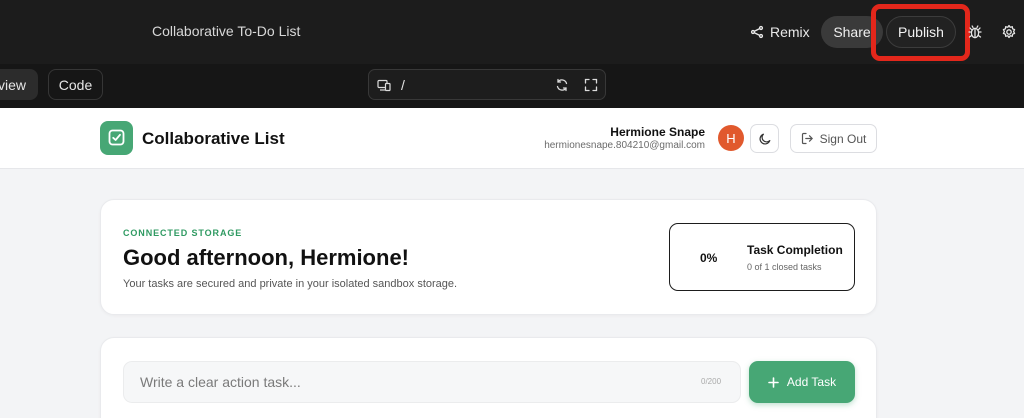 Image resolution: width=1024 pixels, height=418 pixels. Describe the element at coordinates (266, 257) in the screenshot. I see `greeting-heading: Good afternoon, Hermione!` at that location.